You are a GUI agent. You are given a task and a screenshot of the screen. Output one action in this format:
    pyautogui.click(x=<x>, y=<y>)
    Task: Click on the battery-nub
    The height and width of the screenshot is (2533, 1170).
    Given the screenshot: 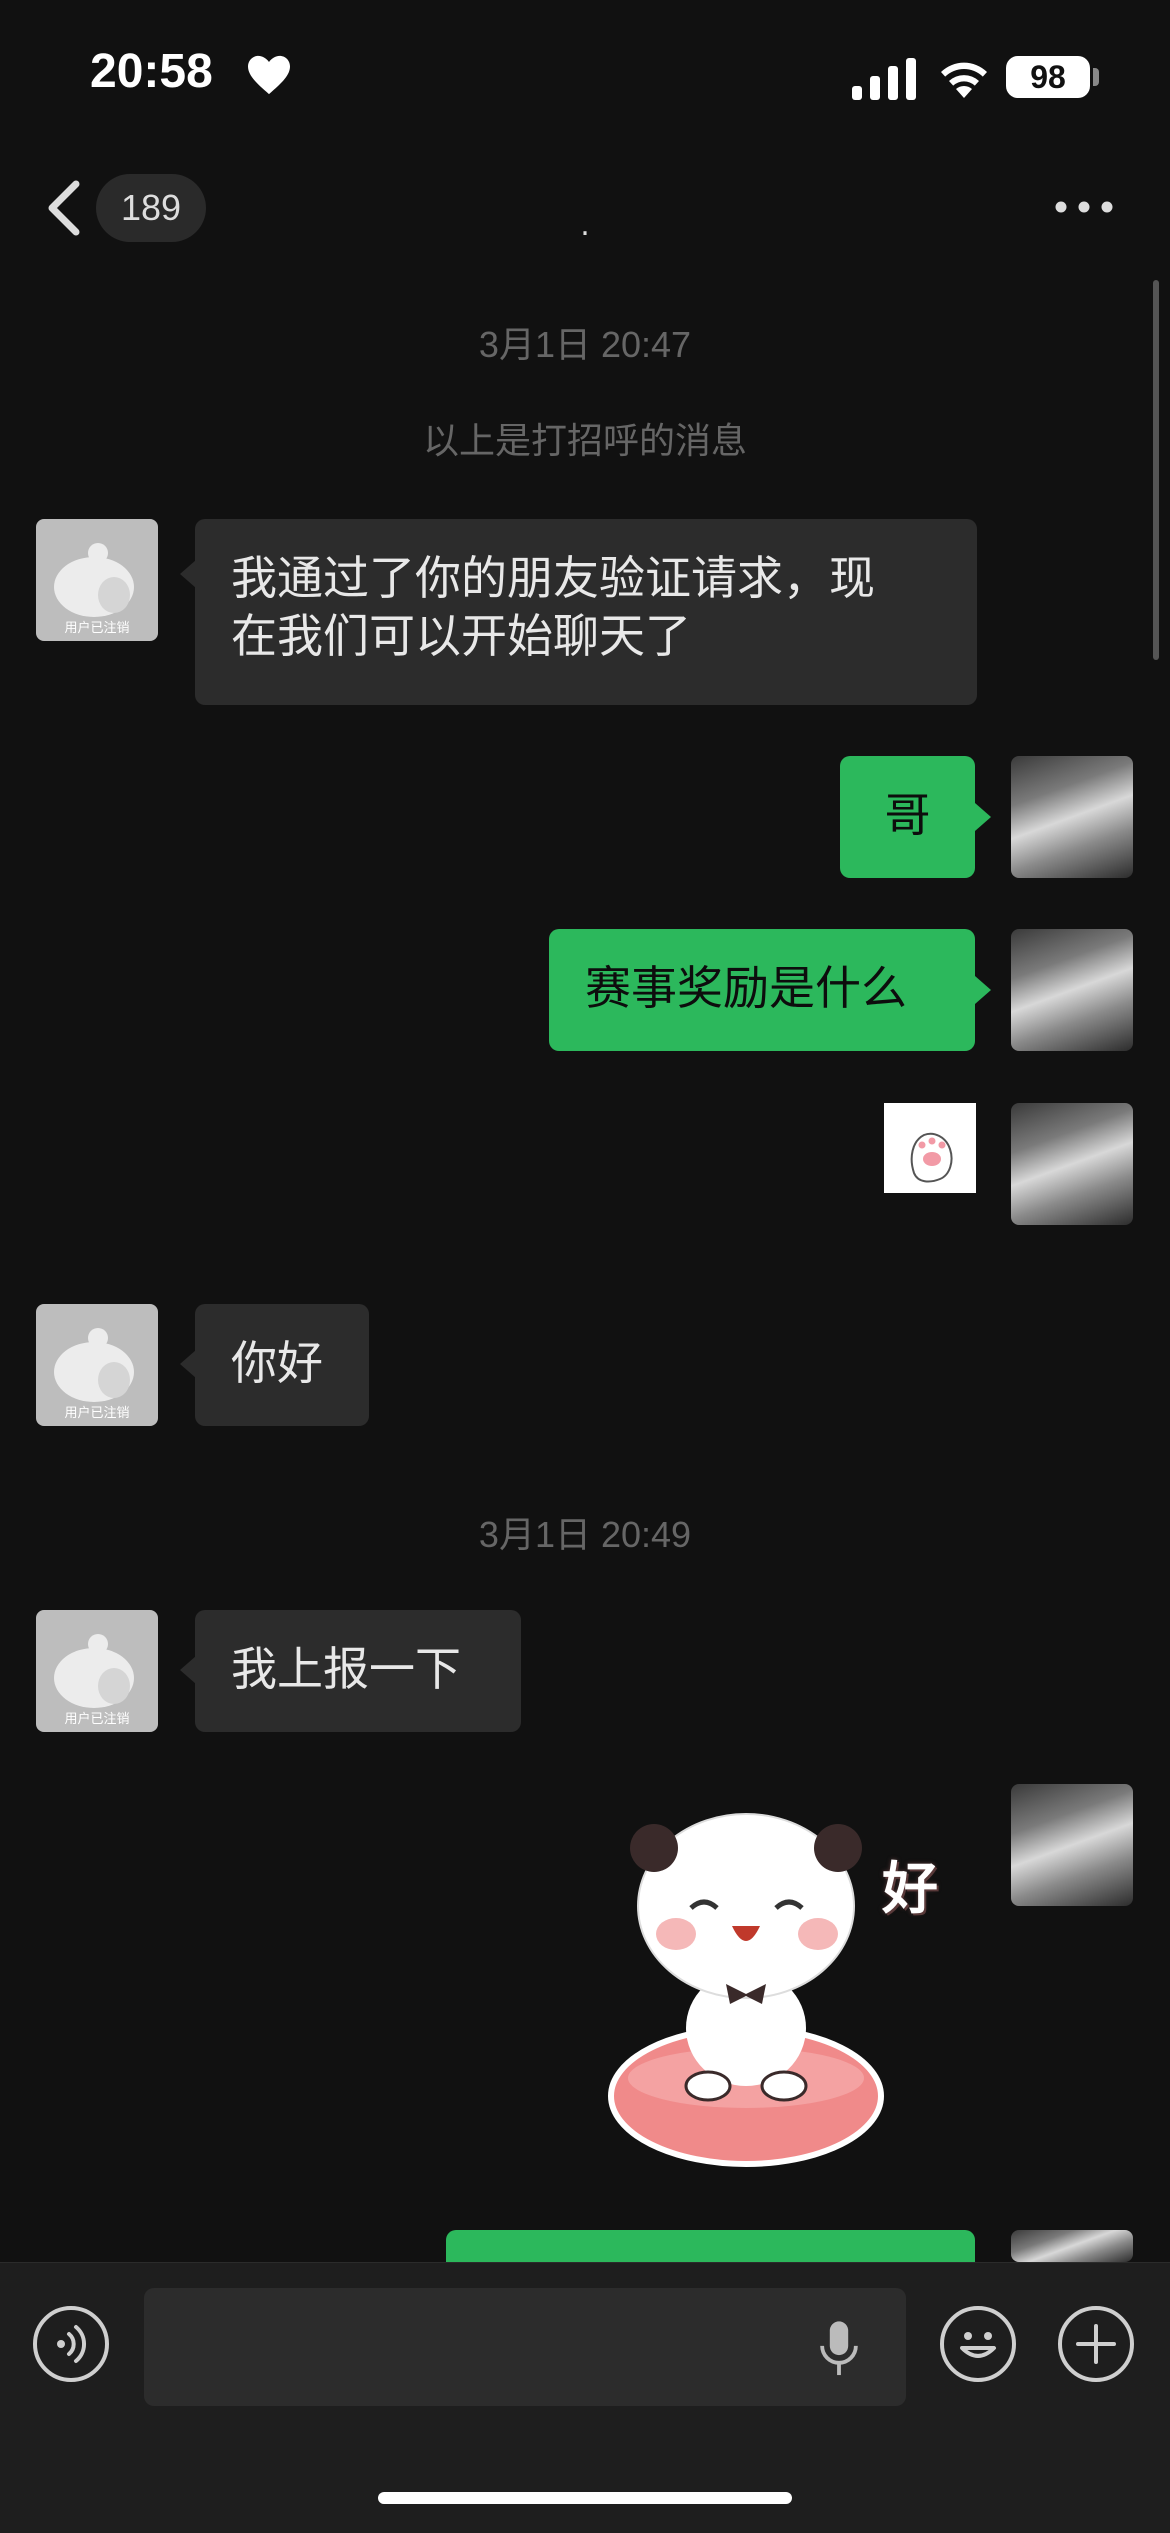 What is the action you would take?
    pyautogui.click(x=1096, y=77)
    